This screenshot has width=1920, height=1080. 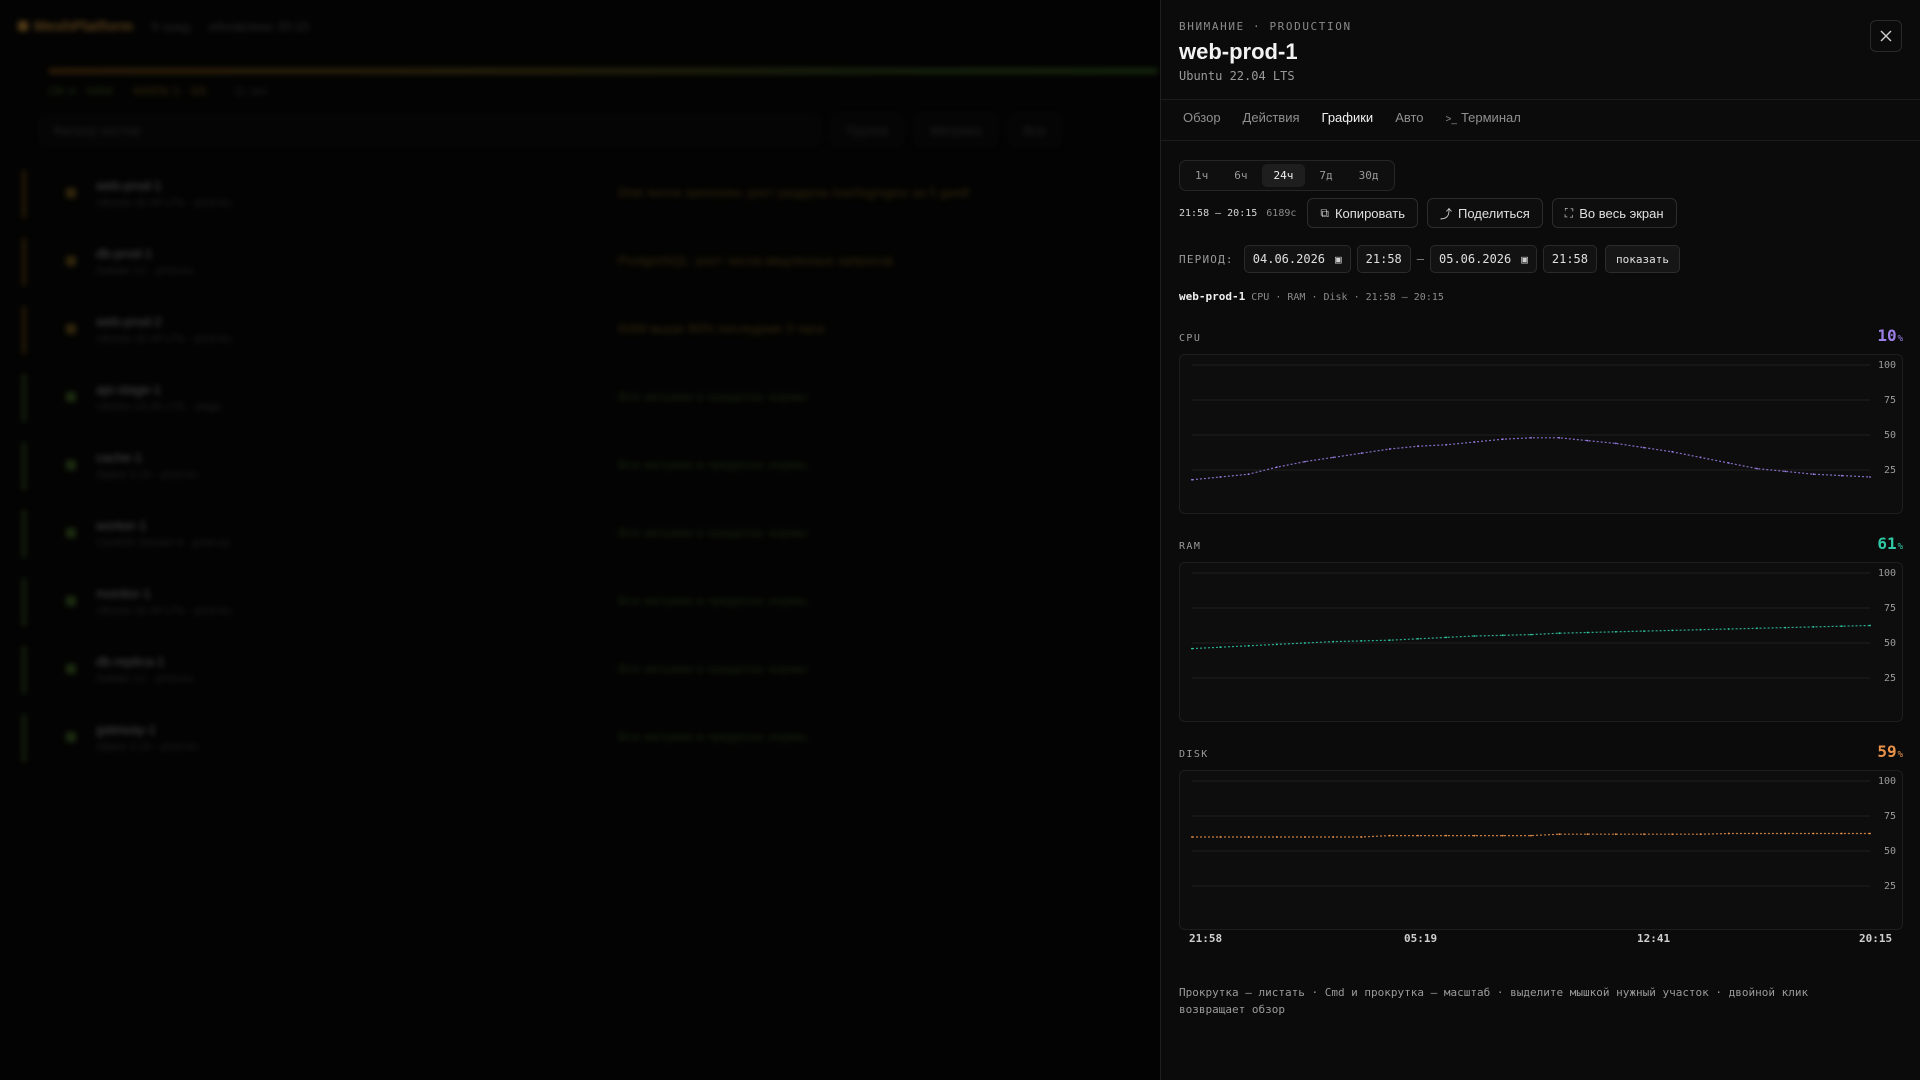 What do you see at coordinates (1369, 213) in the screenshot?
I see `copy-button-label: Копировать` at bounding box center [1369, 213].